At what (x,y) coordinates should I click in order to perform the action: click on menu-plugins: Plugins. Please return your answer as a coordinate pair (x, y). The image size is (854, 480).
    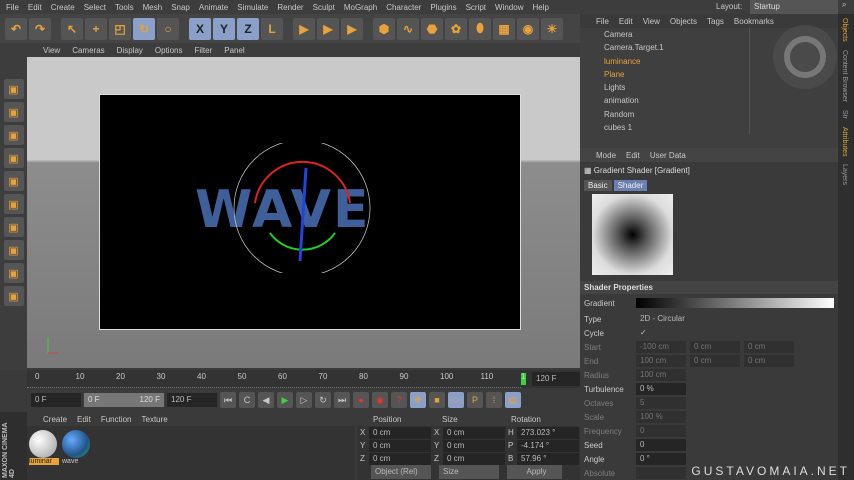
    Looking at the image, I should click on (443, 7).